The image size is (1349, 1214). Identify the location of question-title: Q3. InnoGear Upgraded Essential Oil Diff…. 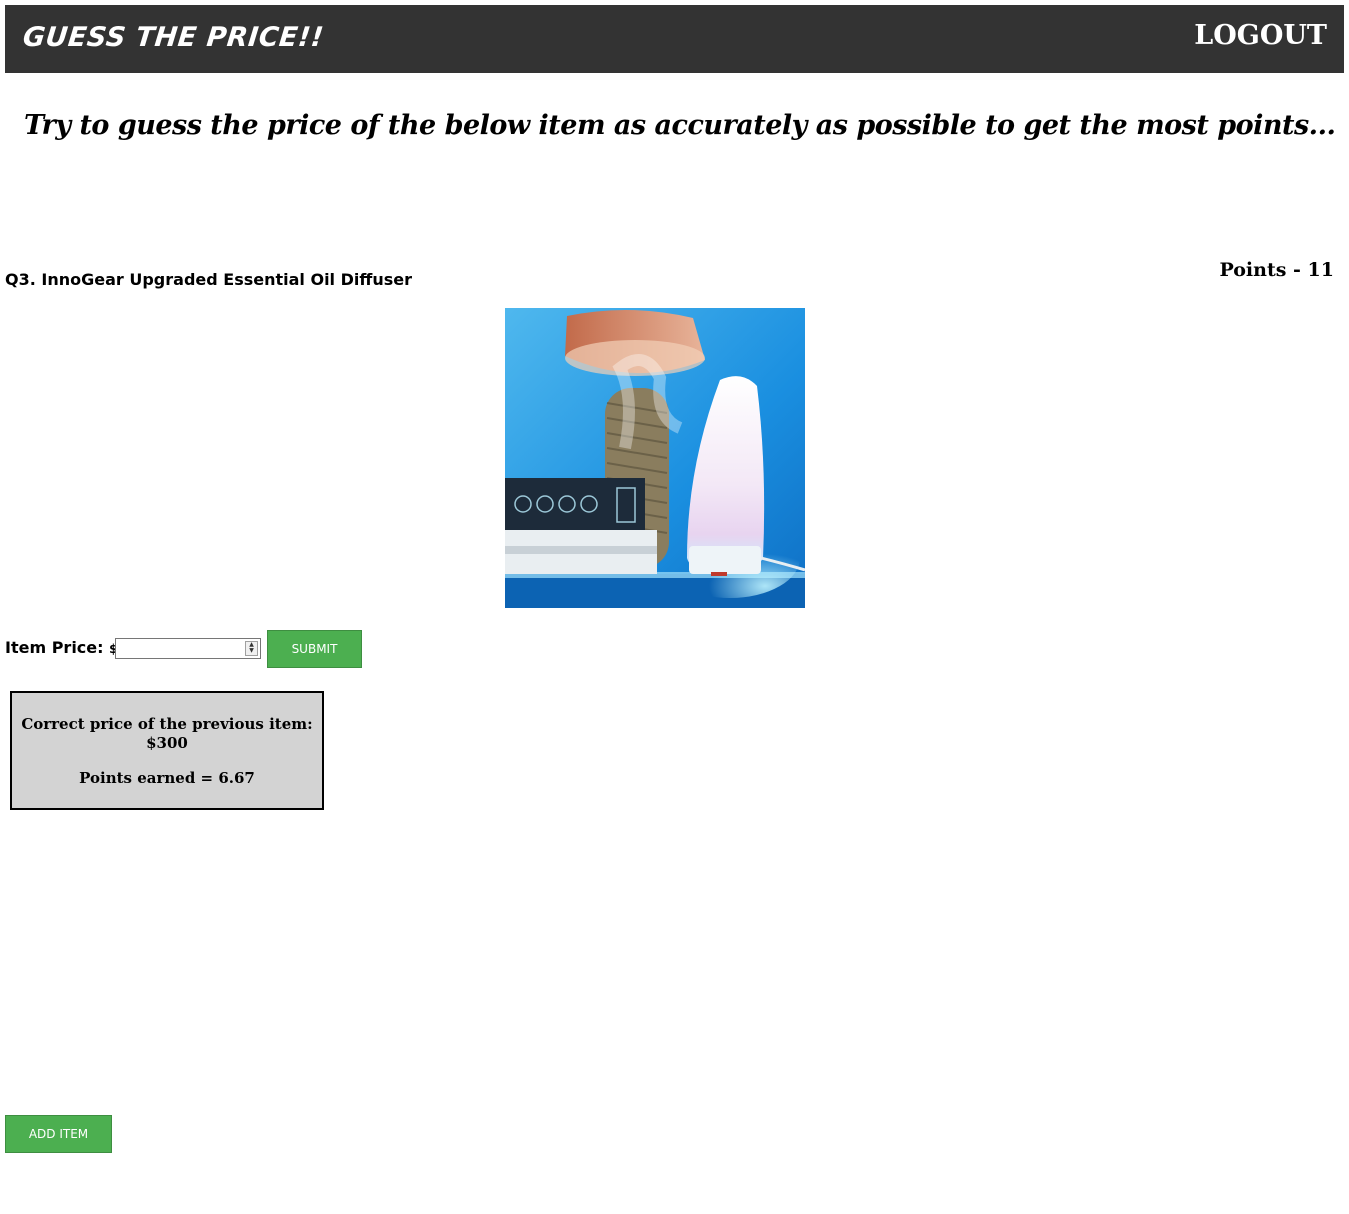
(208, 279).